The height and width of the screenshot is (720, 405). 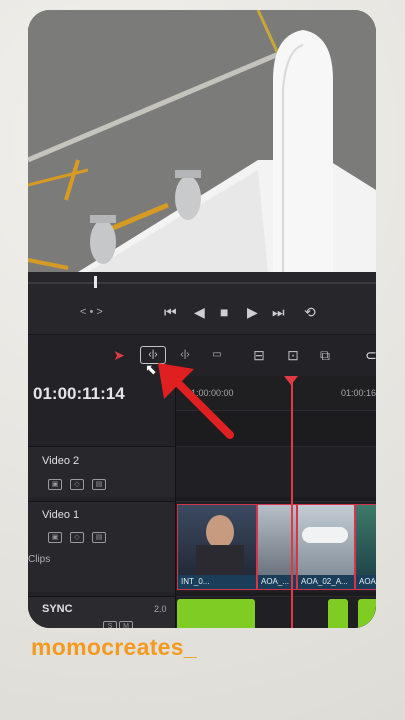 What do you see at coordinates (101, 546) in the screenshot?
I see `track-header-video1: Video 1 ▣ ◇ ▤ Clips` at bounding box center [101, 546].